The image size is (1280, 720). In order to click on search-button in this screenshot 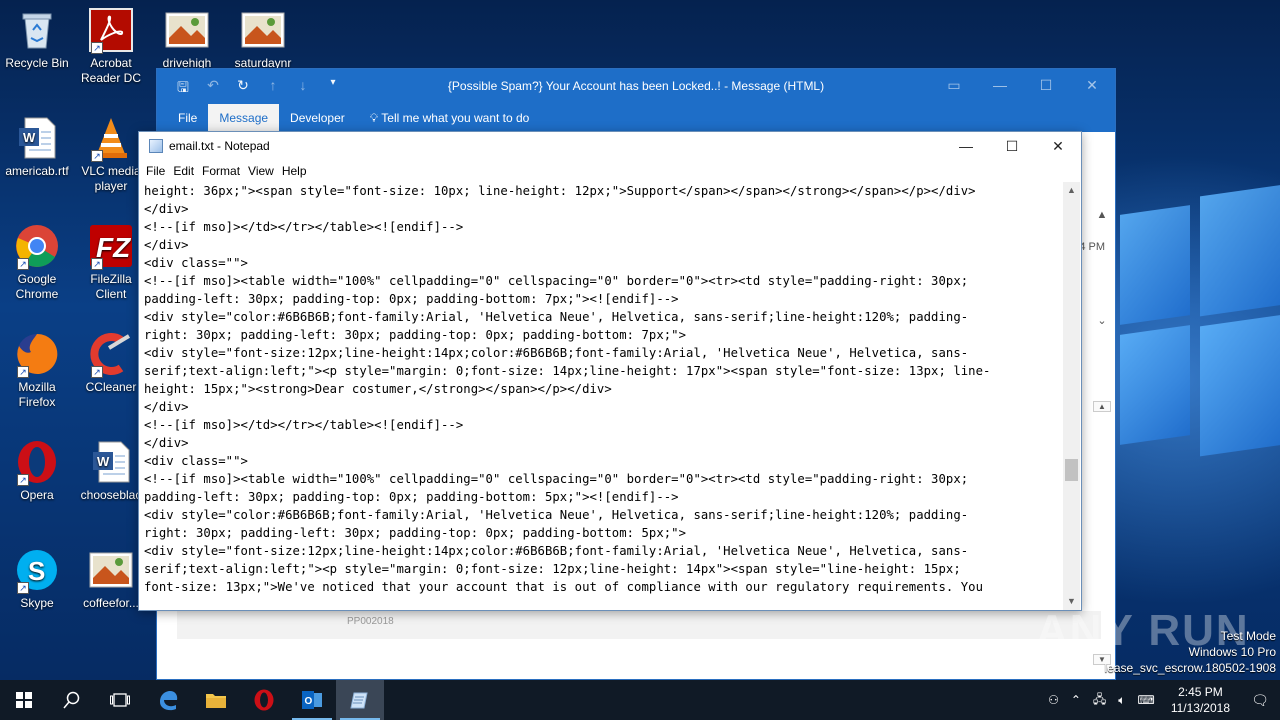, I will do `click(72, 700)`.